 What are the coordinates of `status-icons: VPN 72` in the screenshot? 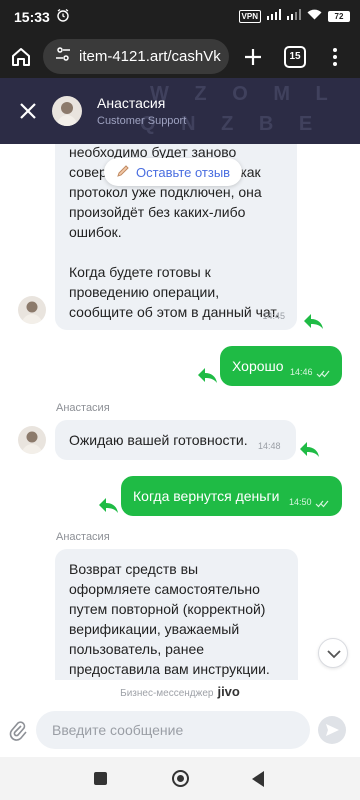 It's located at (294, 16).